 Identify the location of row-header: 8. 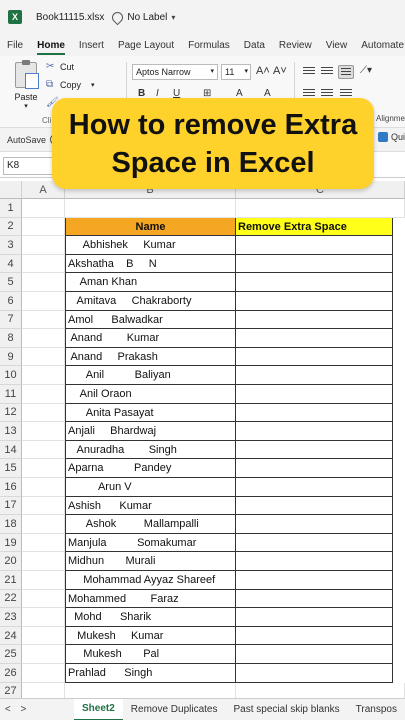
(11, 338).